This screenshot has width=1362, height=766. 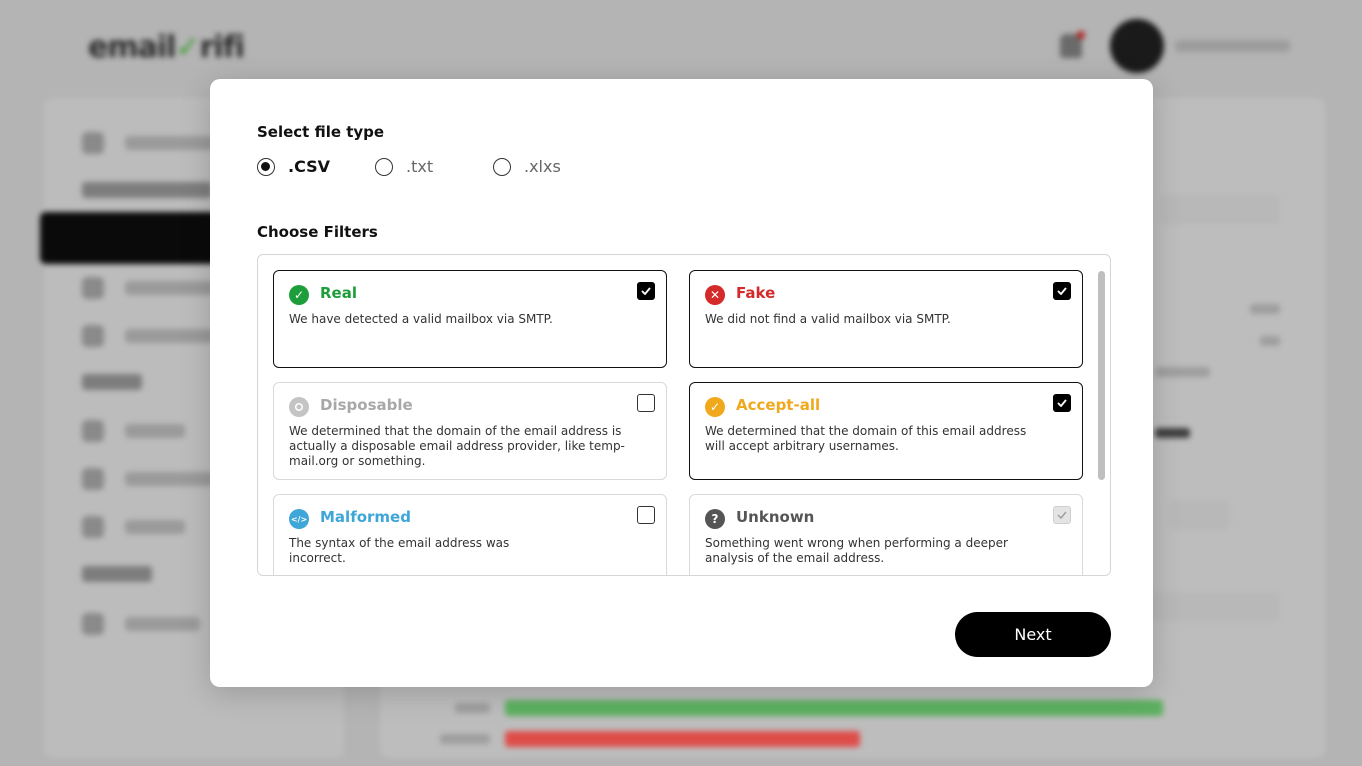 I want to click on radio-label: .xlxs, so click(x=542, y=166).